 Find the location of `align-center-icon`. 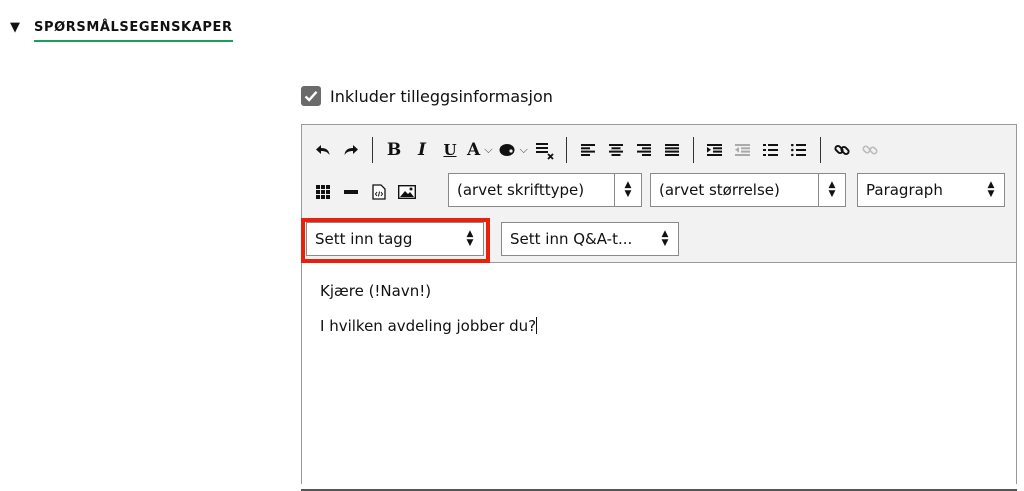

align-center-icon is located at coordinates (616, 150).